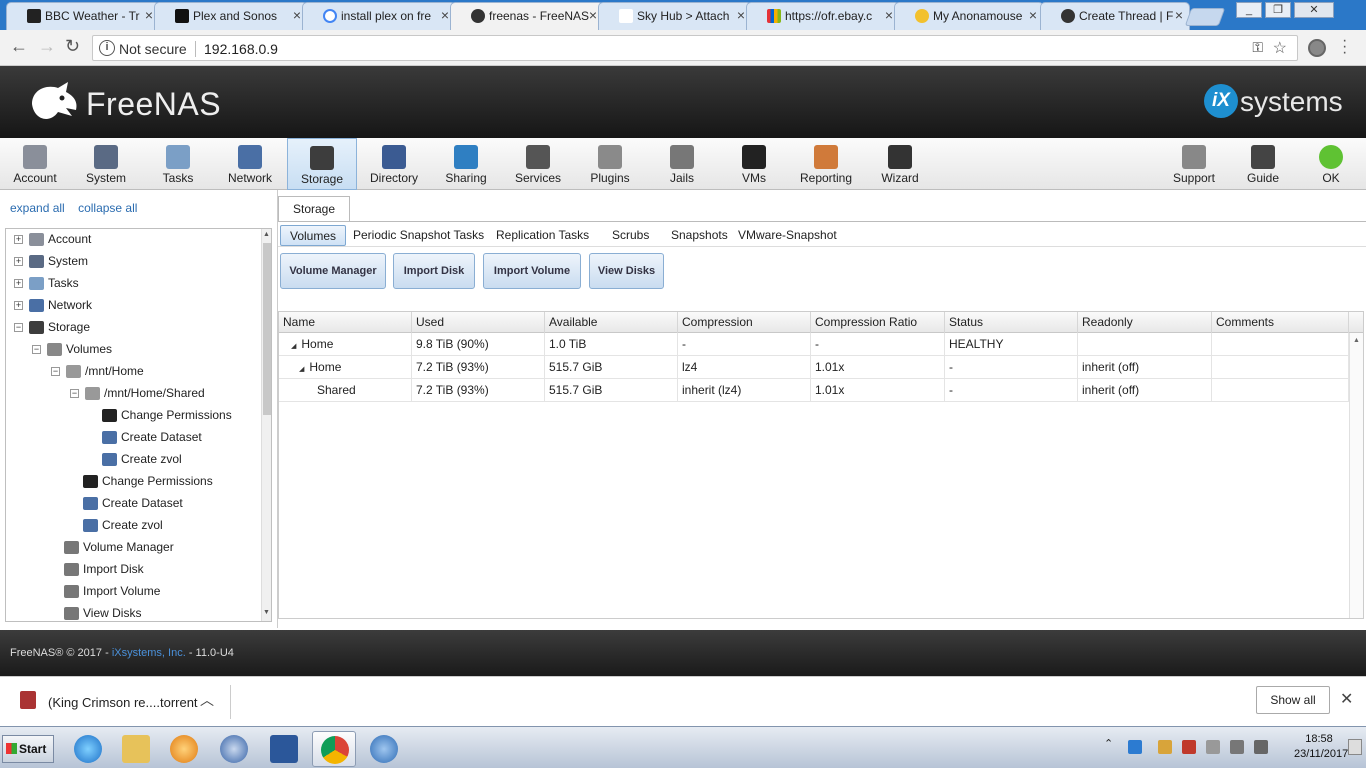 This screenshot has height=768, width=1366. I want to click on device-tray-icon, so click(1213, 747).